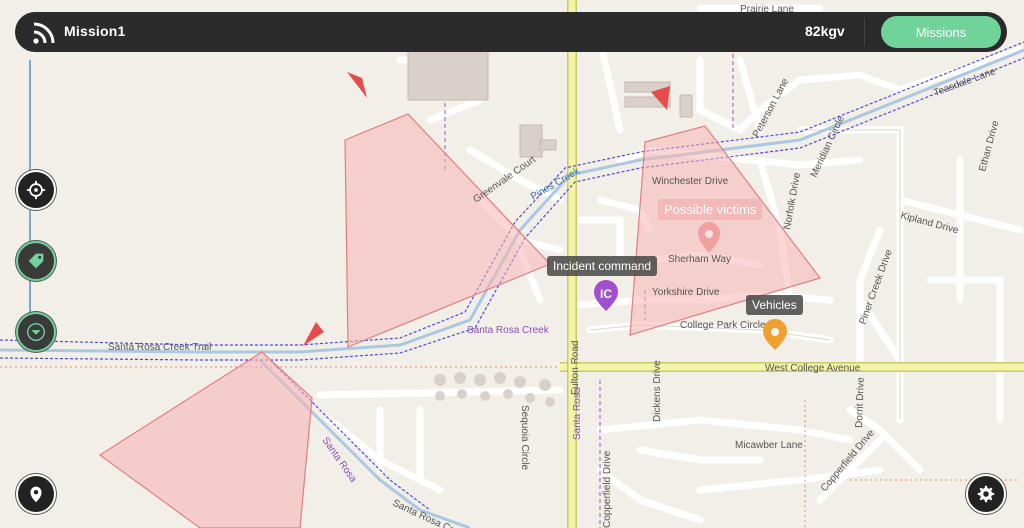 This screenshot has height=528, width=1024. Describe the element at coordinates (699, 259) in the screenshot. I see `street-label-sherham-way: Sherham Way` at that location.